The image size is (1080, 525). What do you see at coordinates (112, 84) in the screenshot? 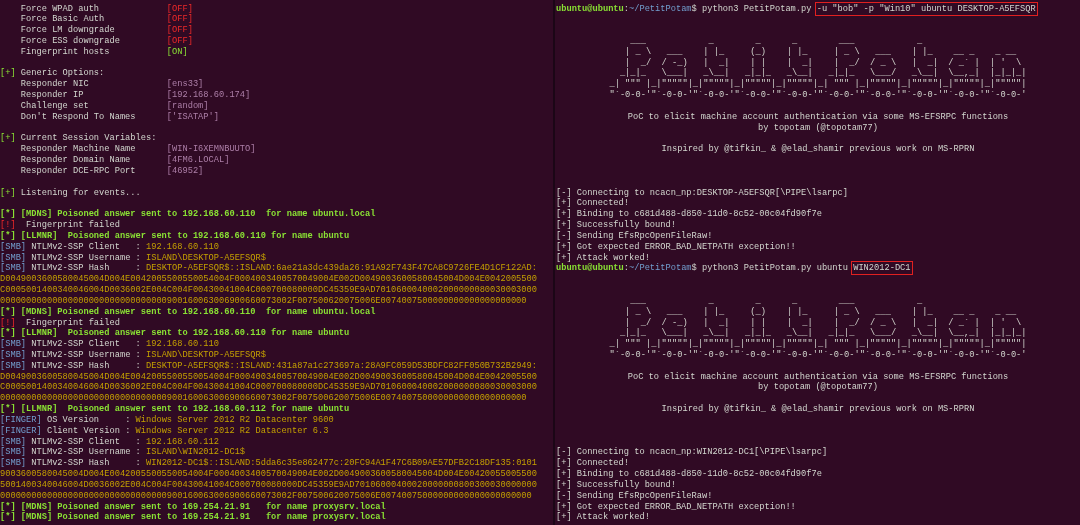
I see `terminal-line: Responder NIC [ens33]` at bounding box center [112, 84].